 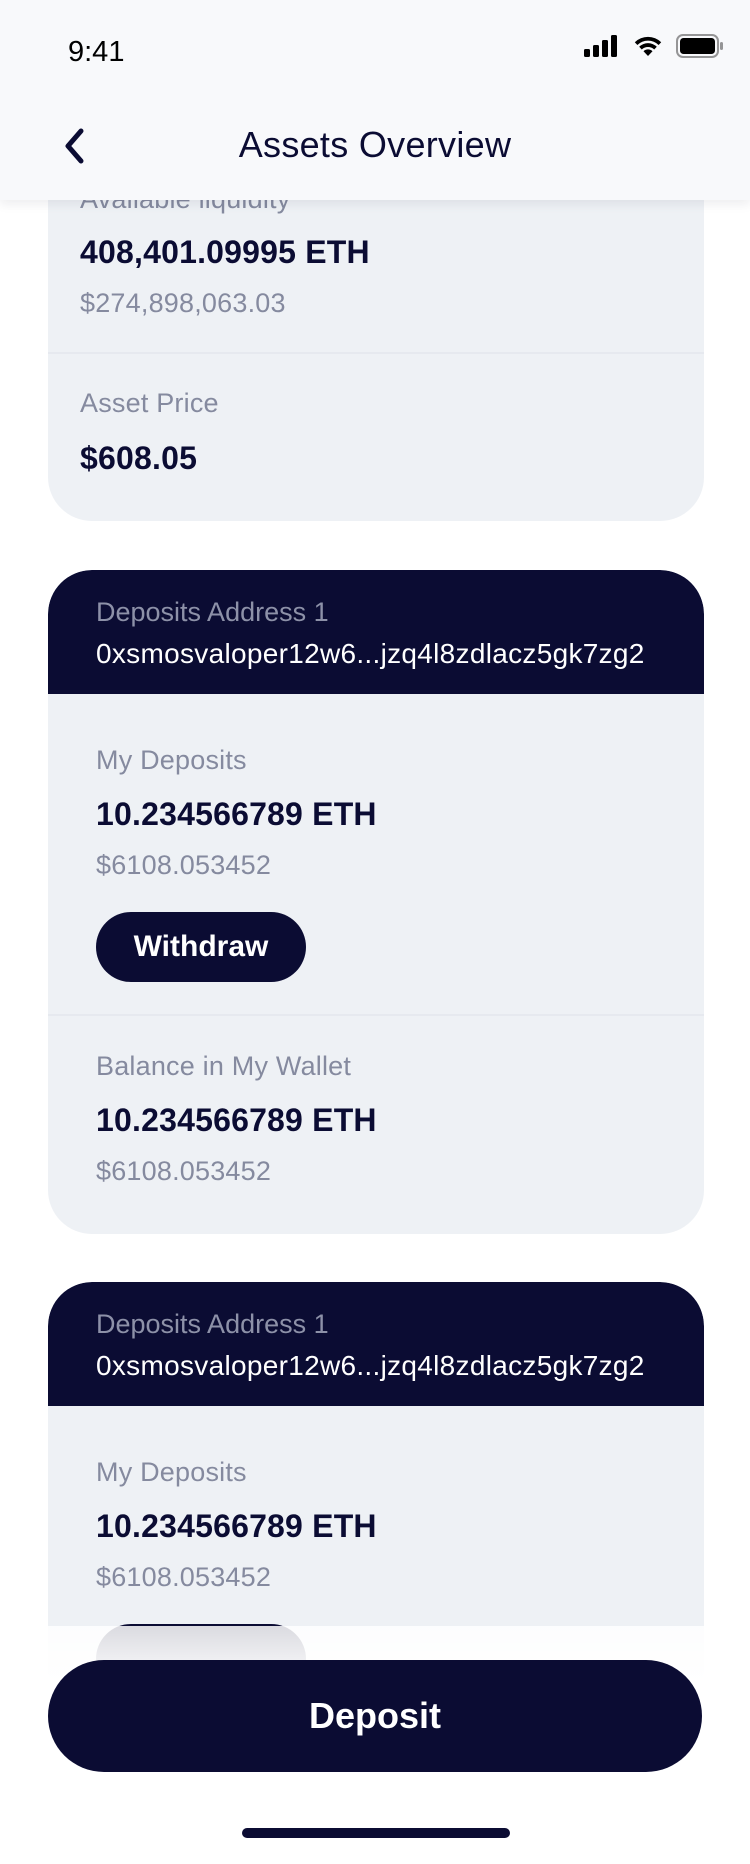 I want to click on wallet-balance-label: Balance in My Wallet, so click(x=224, y=1066).